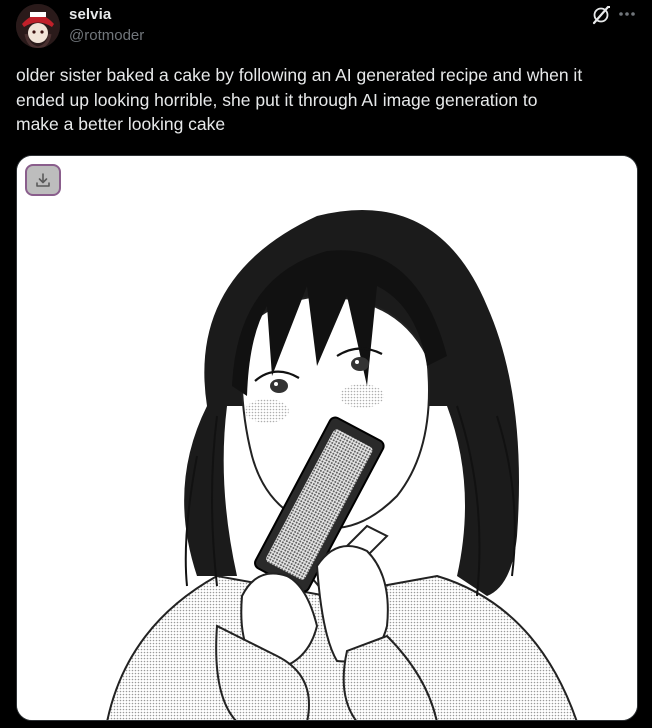 This screenshot has width=652, height=728. I want to click on avatar-icon, so click(38, 26).